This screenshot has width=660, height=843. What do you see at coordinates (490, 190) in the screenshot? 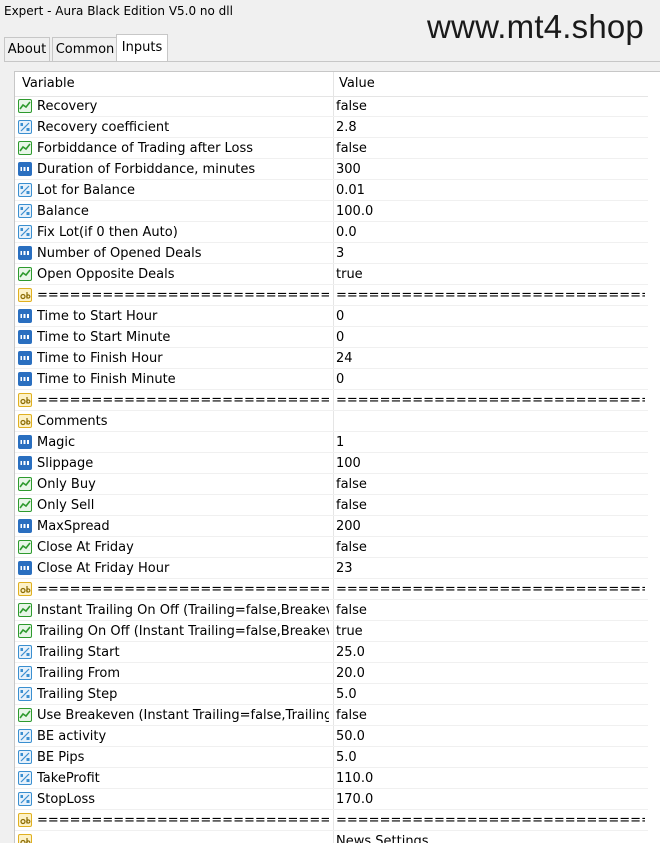
I see `variable-value: 0.01` at bounding box center [490, 190].